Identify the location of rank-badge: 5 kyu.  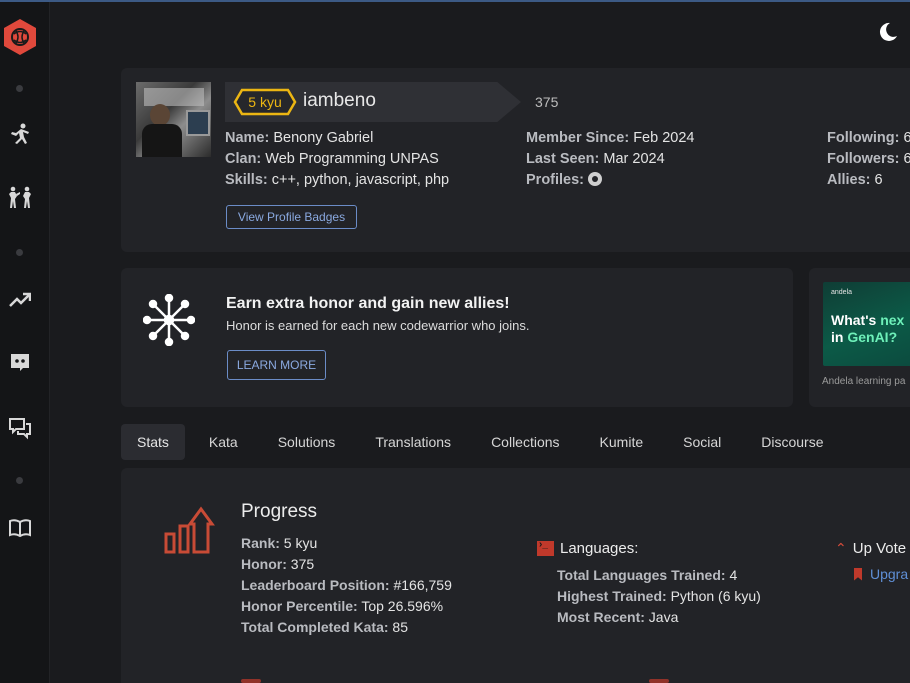
(265, 102).